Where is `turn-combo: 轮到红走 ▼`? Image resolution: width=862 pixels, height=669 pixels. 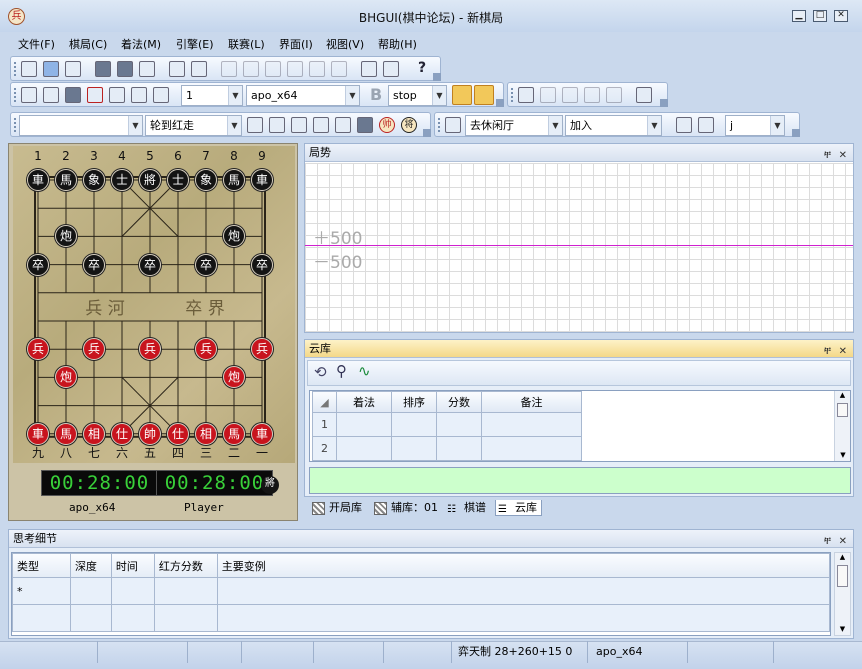
turn-combo: 轮到红走 ▼ is located at coordinates (193, 125).